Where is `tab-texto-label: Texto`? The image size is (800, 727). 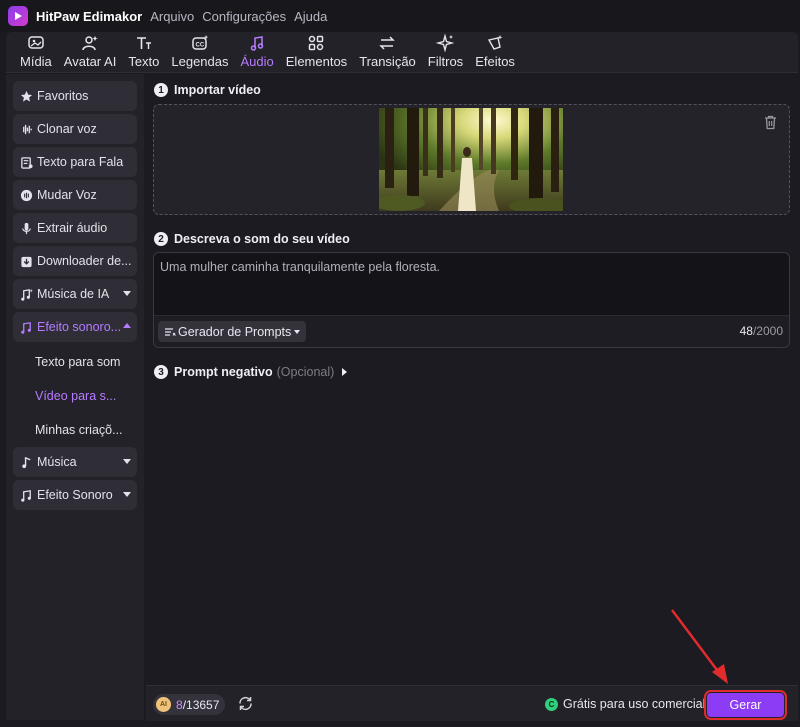 tab-texto-label: Texto is located at coordinates (144, 61).